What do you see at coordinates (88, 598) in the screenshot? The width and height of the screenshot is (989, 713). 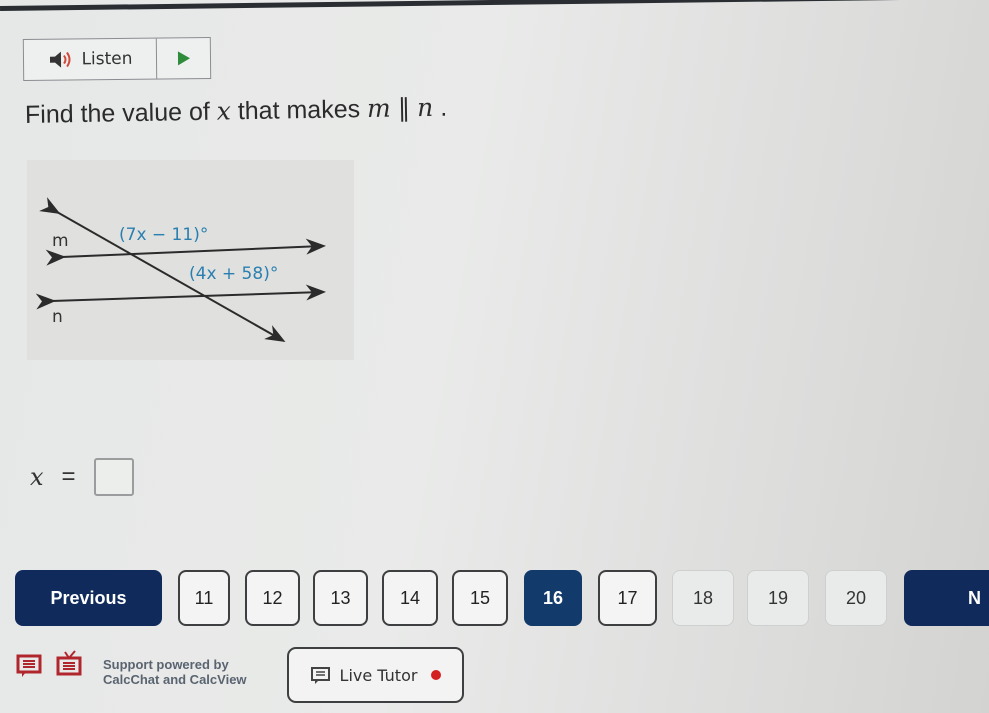 I see `previous-button: Previous` at bounding box center [88, 598].